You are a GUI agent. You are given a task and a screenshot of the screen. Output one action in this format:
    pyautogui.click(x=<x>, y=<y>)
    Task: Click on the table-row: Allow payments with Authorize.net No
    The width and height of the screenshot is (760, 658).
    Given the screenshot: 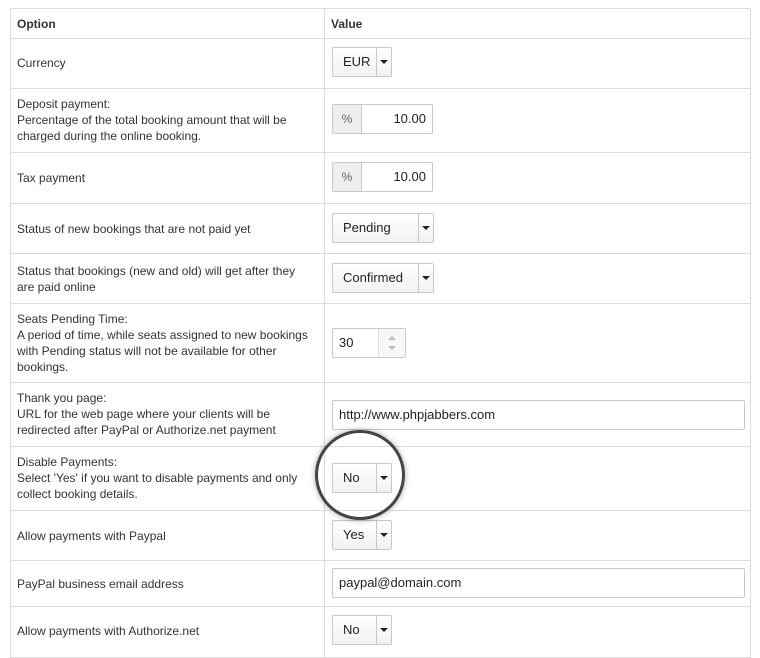 What is the action you would take?
    pyautogui.click(x=380, y=632)
    